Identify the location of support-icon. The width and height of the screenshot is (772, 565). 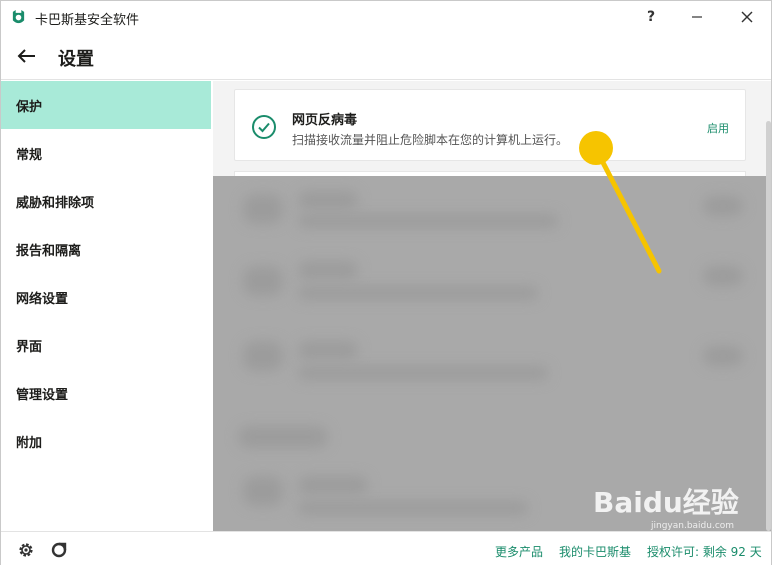
(59, 550).